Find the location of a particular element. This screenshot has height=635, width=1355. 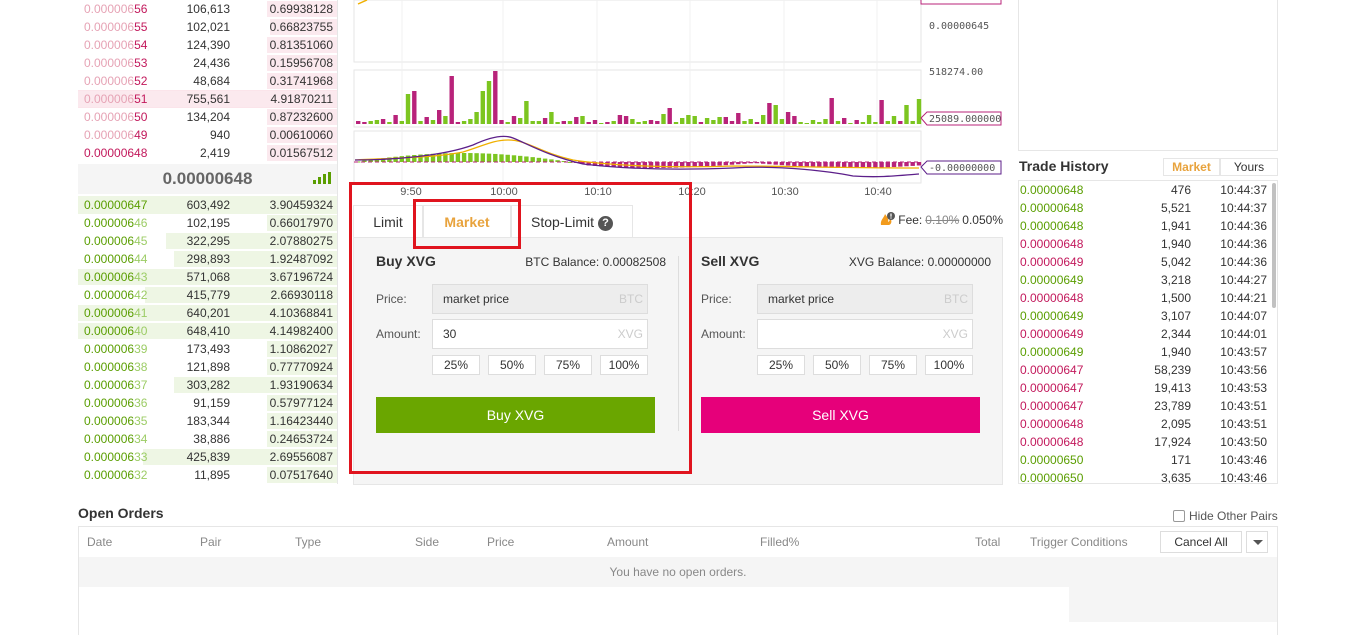

orderbook-row: 0.00000635 183,344 1.16423440 is located at coordinates (207, 421).